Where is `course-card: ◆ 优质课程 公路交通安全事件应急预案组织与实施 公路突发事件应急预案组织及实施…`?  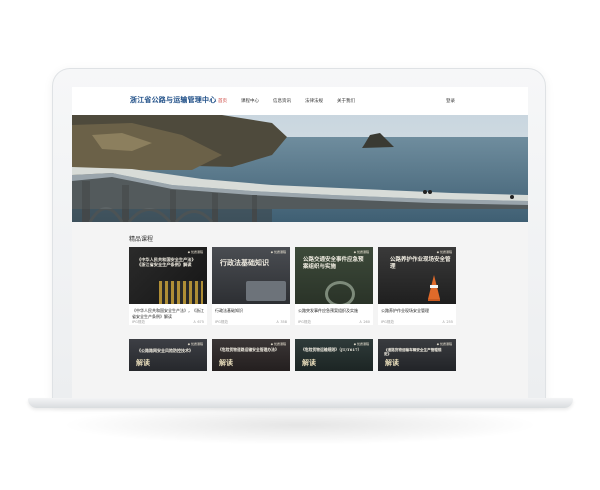 course-card: ◆ 优质课程 公路交通安全事件应急预案组织与实施 公路突发事件应急预案组织及实施… is located at coordinates (334, 286).